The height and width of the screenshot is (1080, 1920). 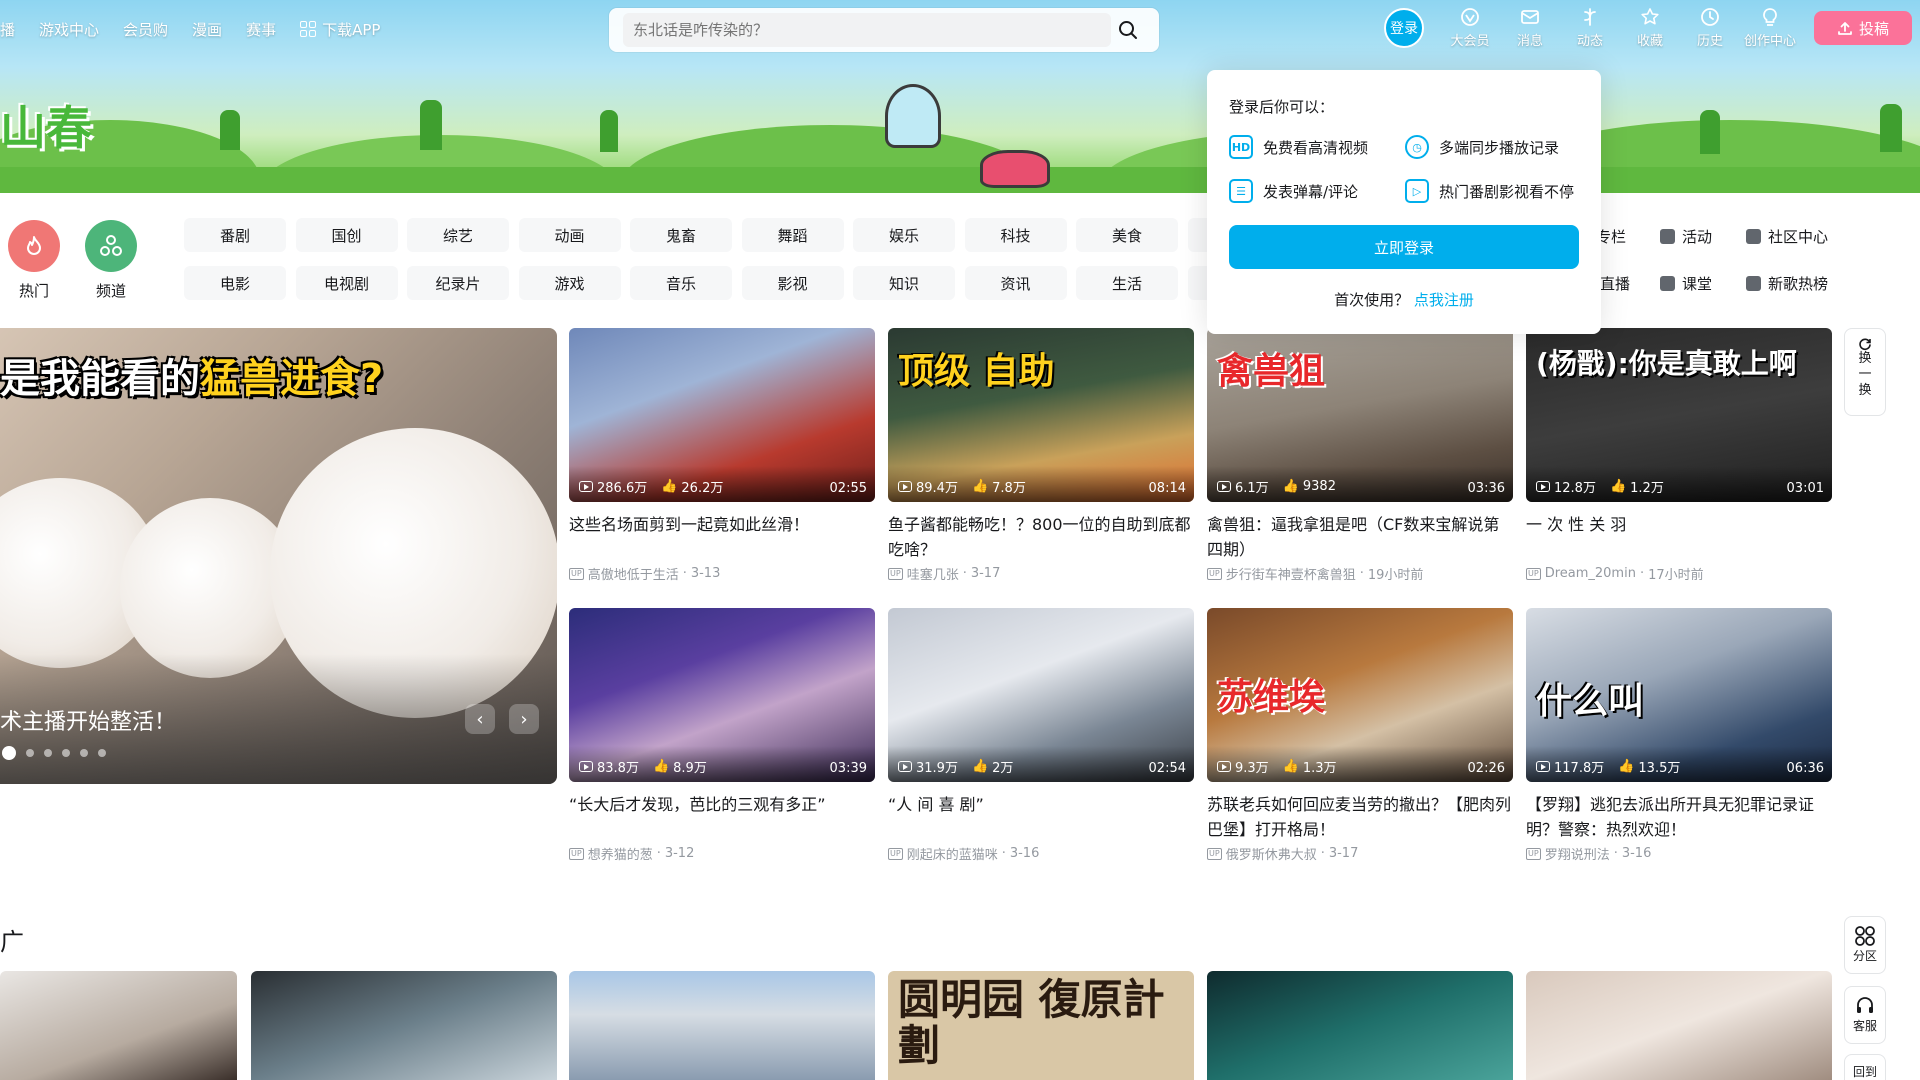 What do you see at coordinates (1404, 28) in the screenshot?
I see `login-avatar-button: 登录` at bounding box center [1404, 28].